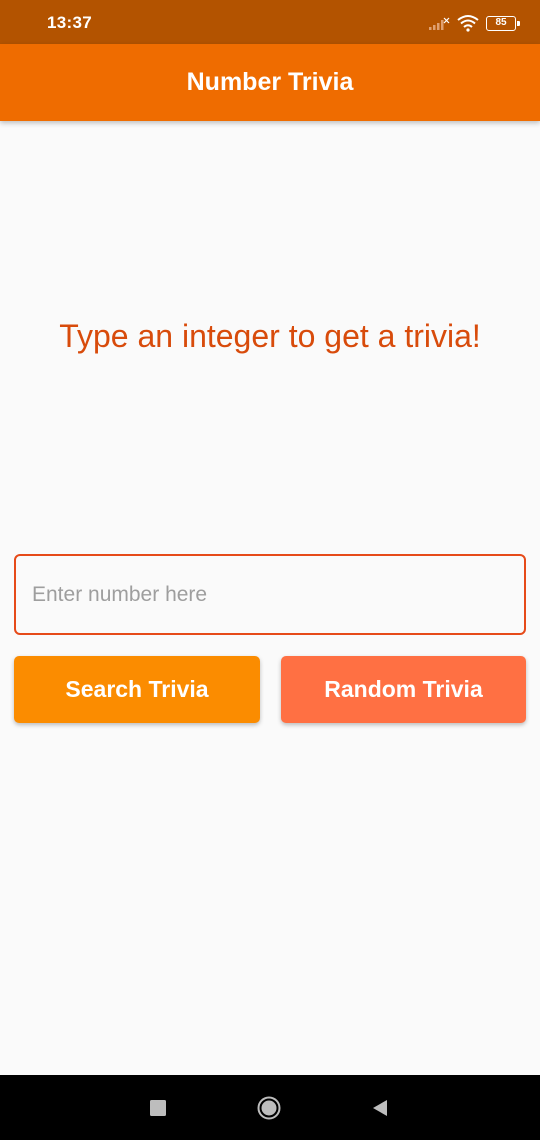  Describe the element at coordinates (403, 689) in the screenshot. I see `random-trivia-button: Random Trivia` at that location.